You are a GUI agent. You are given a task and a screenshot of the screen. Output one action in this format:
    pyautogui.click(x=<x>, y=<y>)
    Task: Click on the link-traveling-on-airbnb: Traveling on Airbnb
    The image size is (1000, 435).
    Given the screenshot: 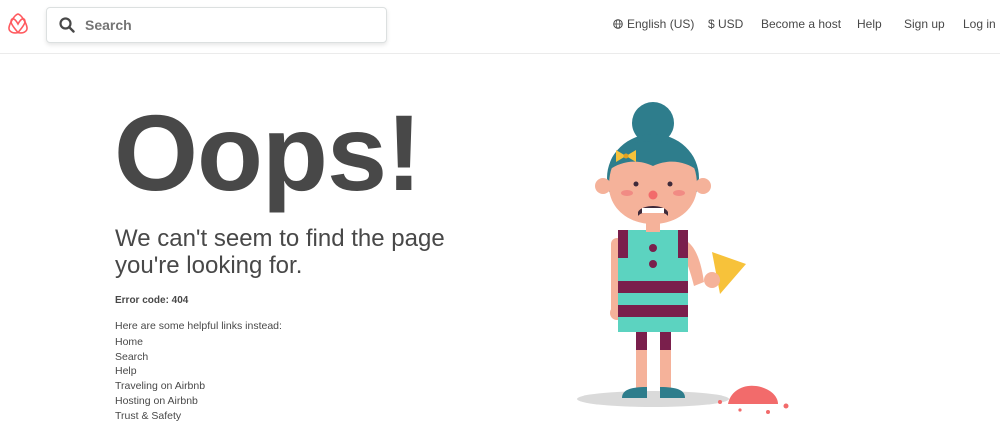 What is the action you would take?
    pyautogui.click(x=160, y=386)
    